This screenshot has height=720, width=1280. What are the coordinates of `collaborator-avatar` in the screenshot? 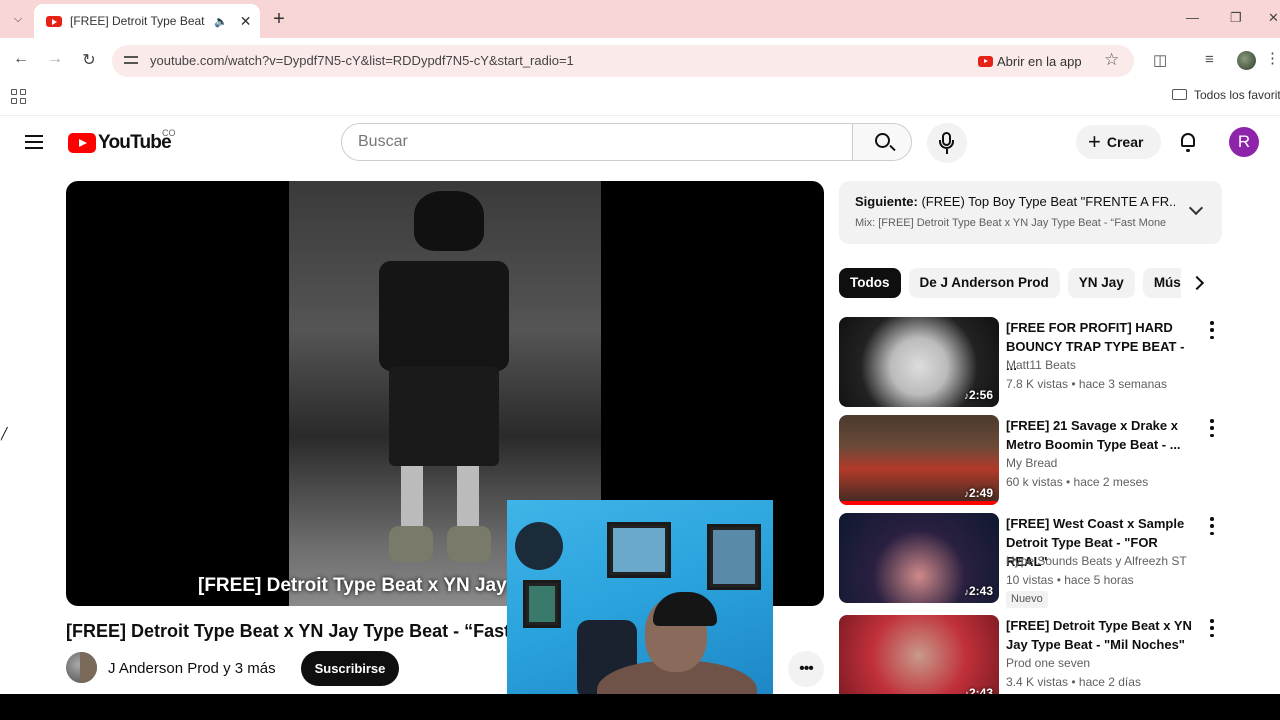 It's located at (88, 667).